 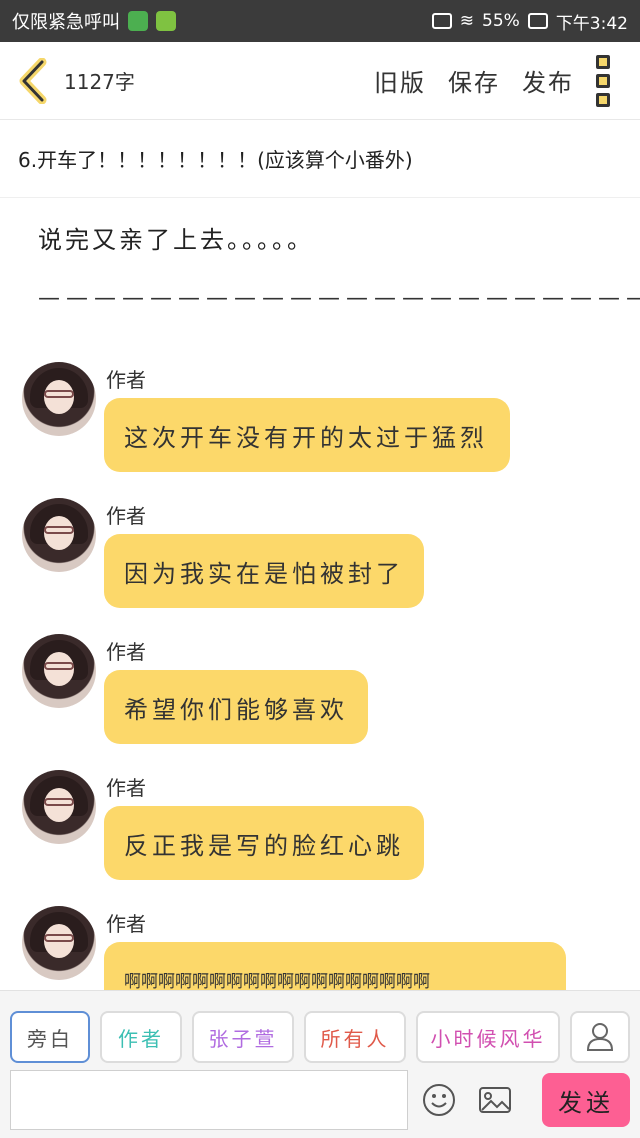 What do you see at coordinates (33, 80) in the screenshot?
I see `chevron-left-icon` at bounding box center [33, 80].